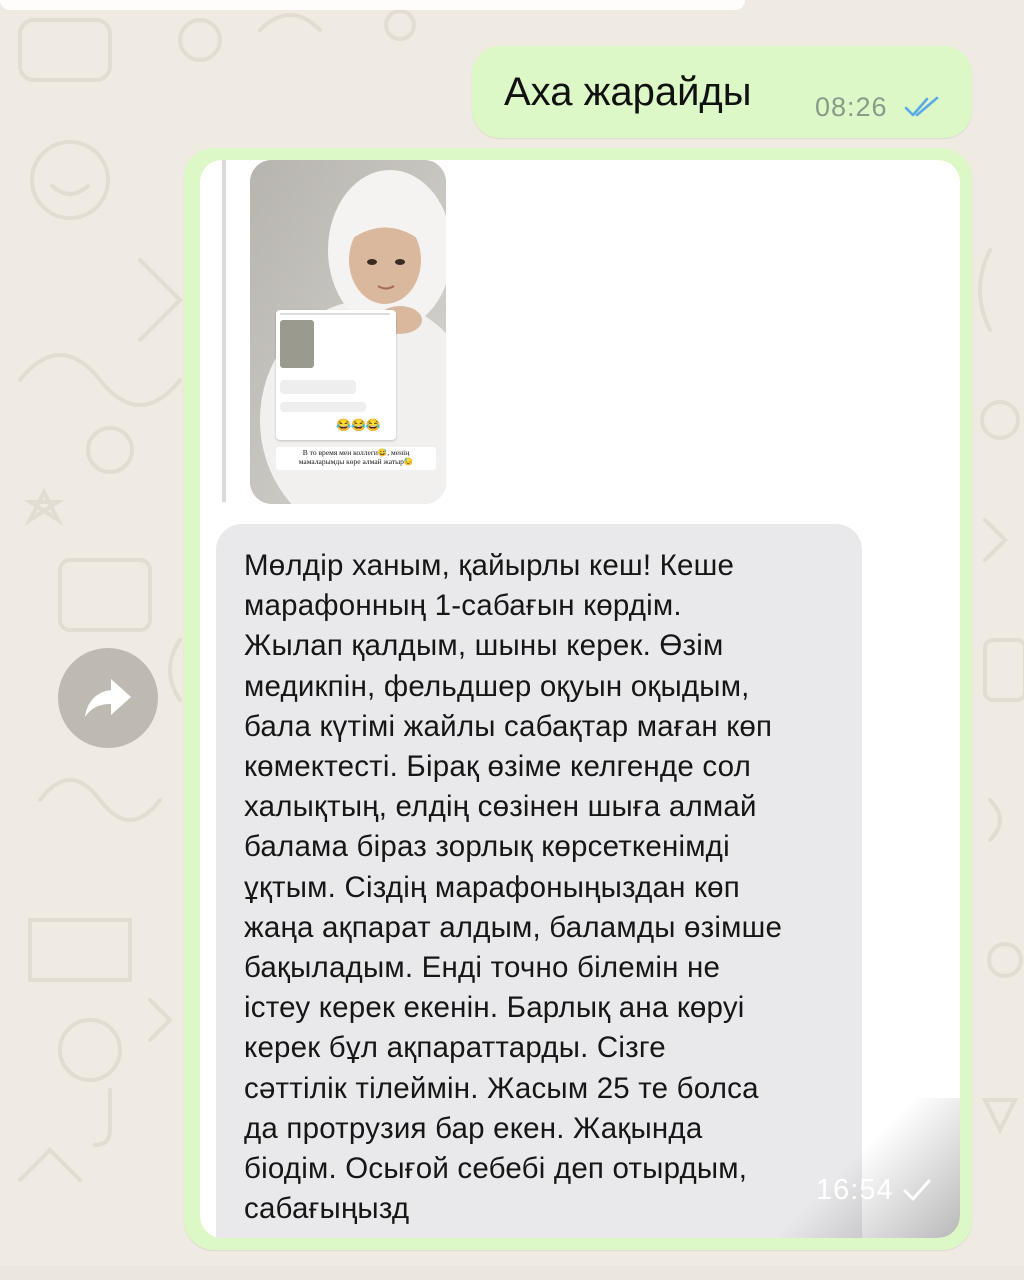  I want to click on story-chat-screenshot: 😂😂😂, so click(336, 375).